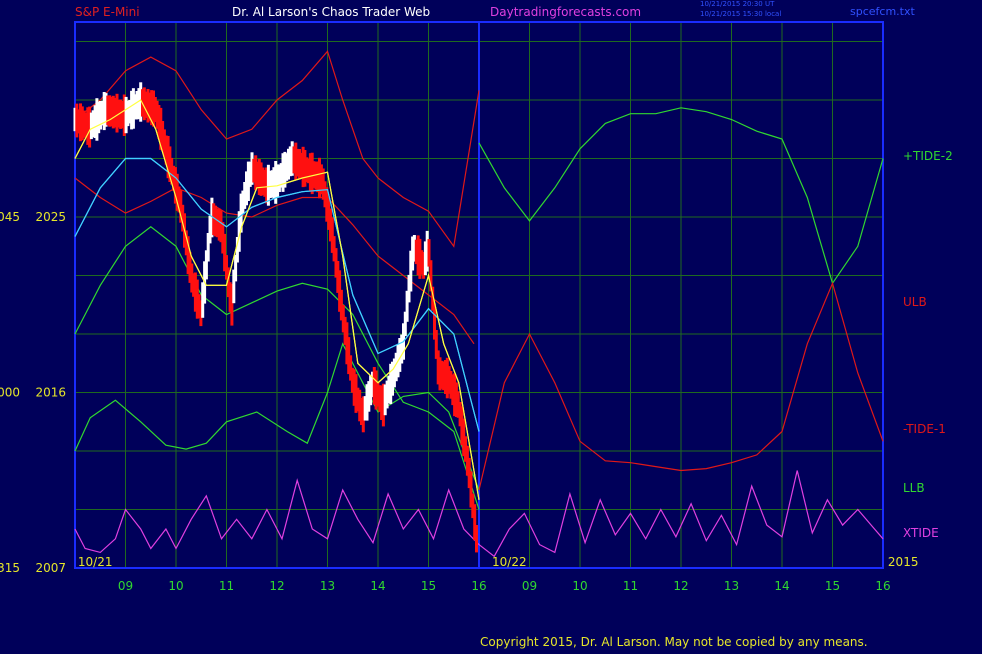  I want to click on site-link: Daytradingforecasts.com, so click(565, 12).